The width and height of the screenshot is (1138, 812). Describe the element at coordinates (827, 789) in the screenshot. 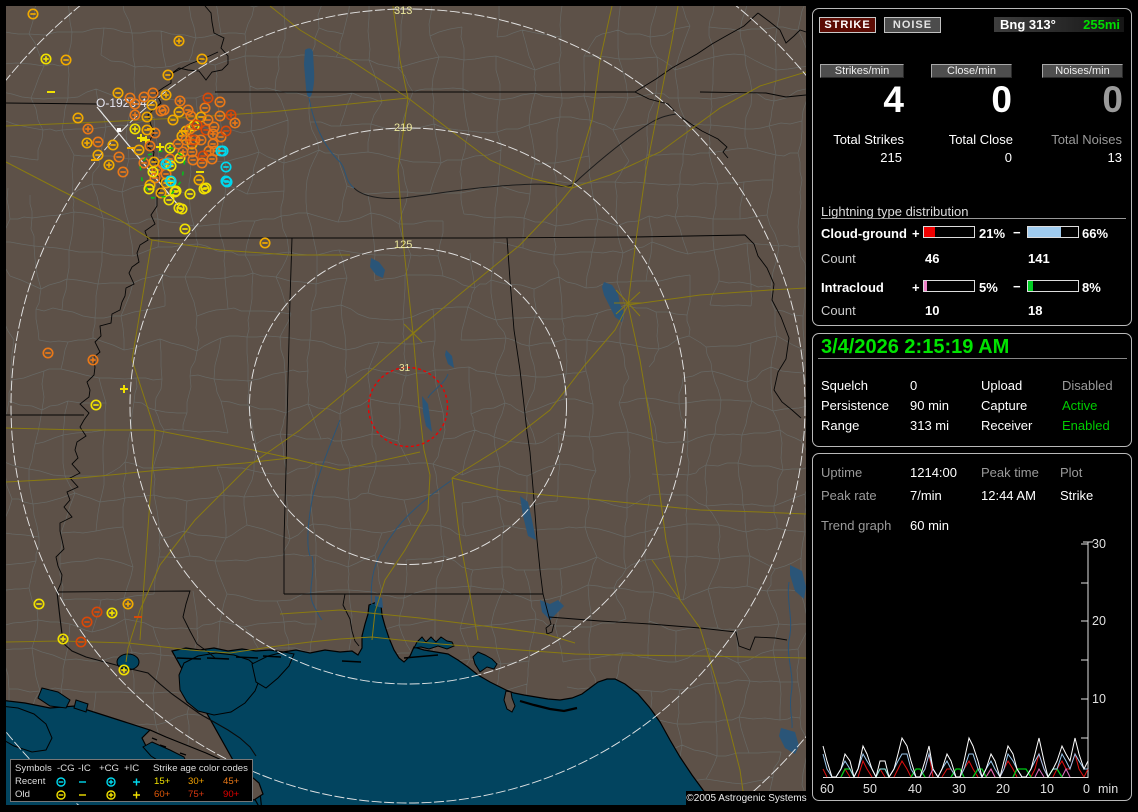

I see `svg-text: 60` at that location.